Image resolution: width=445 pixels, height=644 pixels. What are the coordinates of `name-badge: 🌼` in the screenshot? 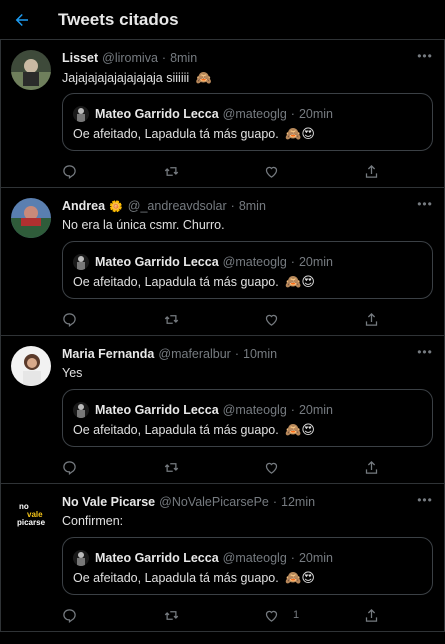 It's located at (116, 206).